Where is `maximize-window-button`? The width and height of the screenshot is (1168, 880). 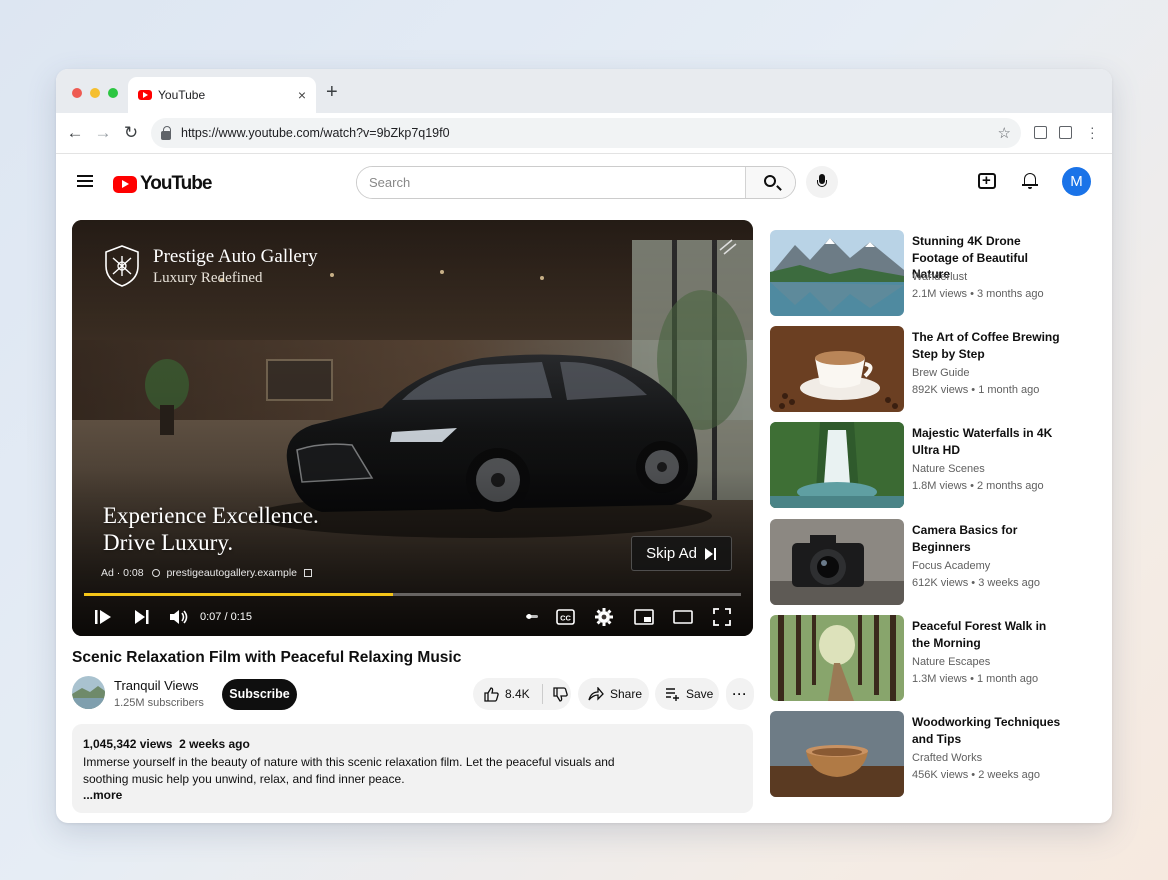
maximize-window-button is located at coordinates (113, 93).